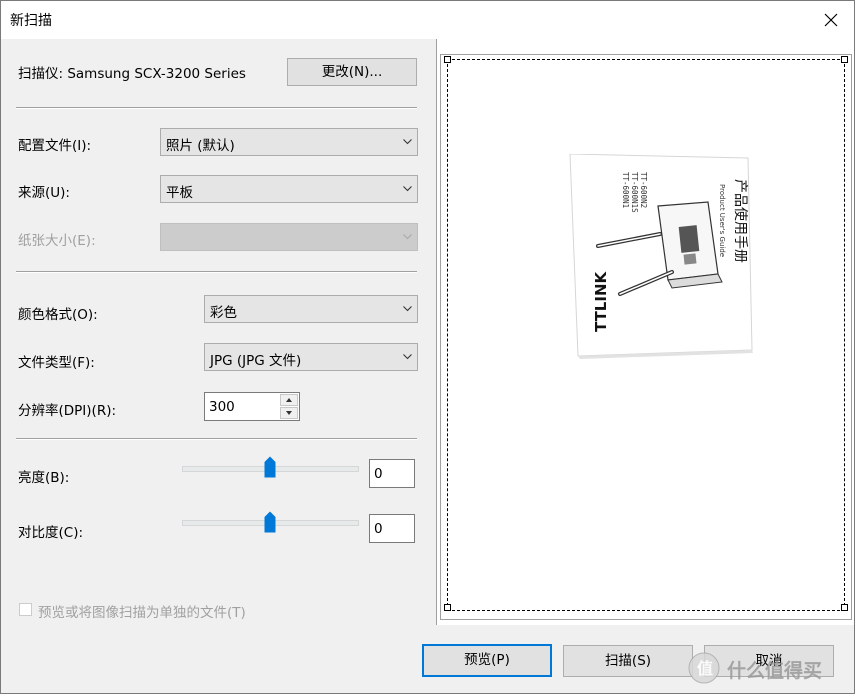 This screenshot has width=855, height=694. I want to click on spin-up-button, so click(289, 400).